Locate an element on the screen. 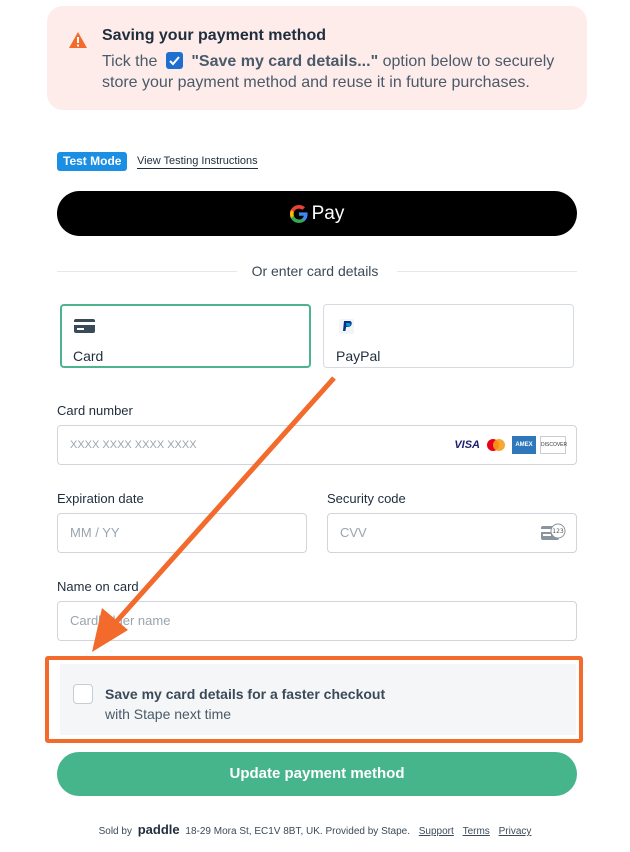 The width and height of the screenshot is (630, 852). security-code-placeholder: CVV is located at coordinates (353, 532).